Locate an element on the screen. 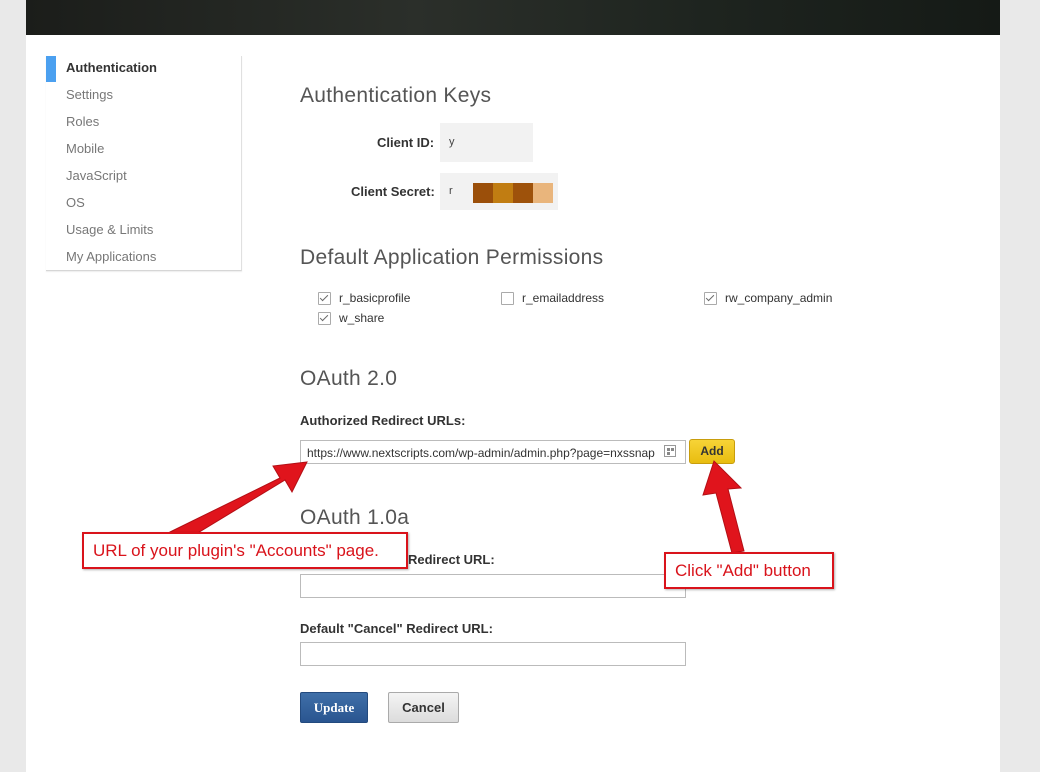  add-callout: Click "Add" button is located at coordinates (749, 570).